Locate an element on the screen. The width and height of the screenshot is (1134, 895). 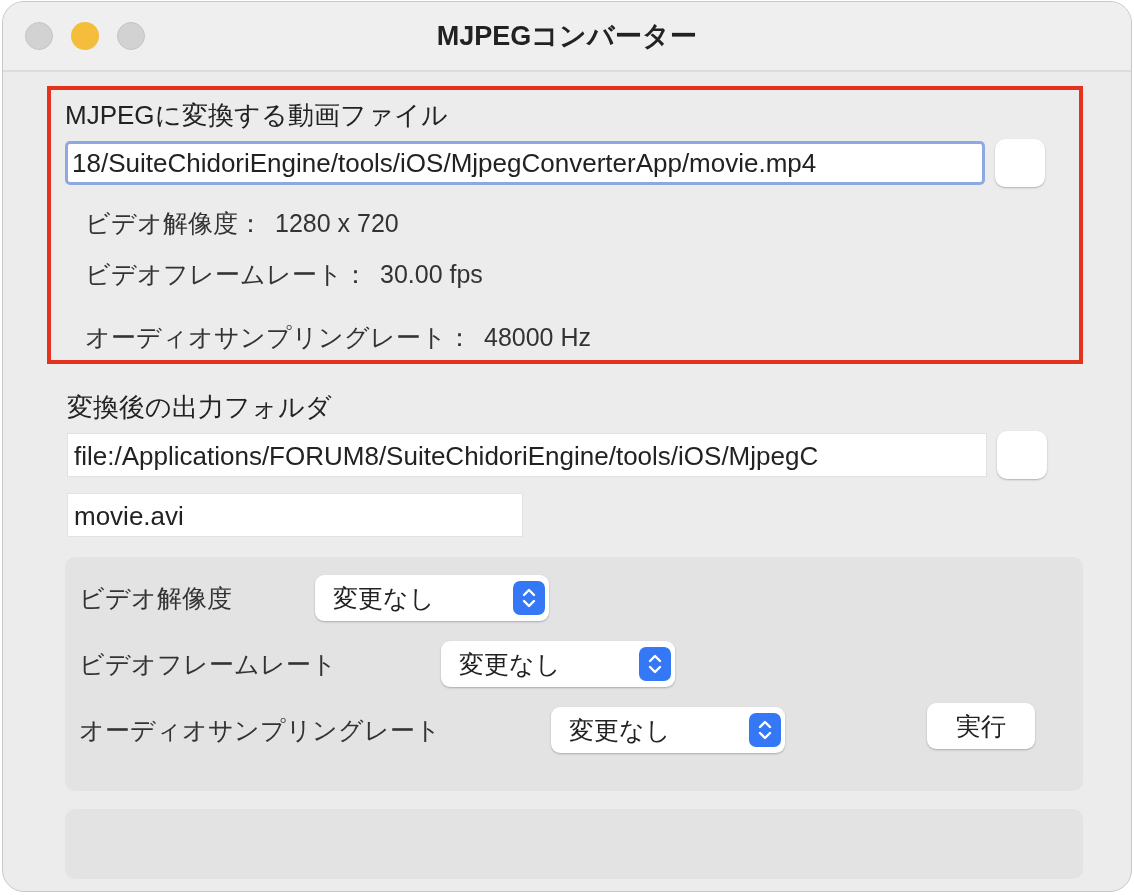
info-value: 30.00 fps is located at coordinates (431, 274).